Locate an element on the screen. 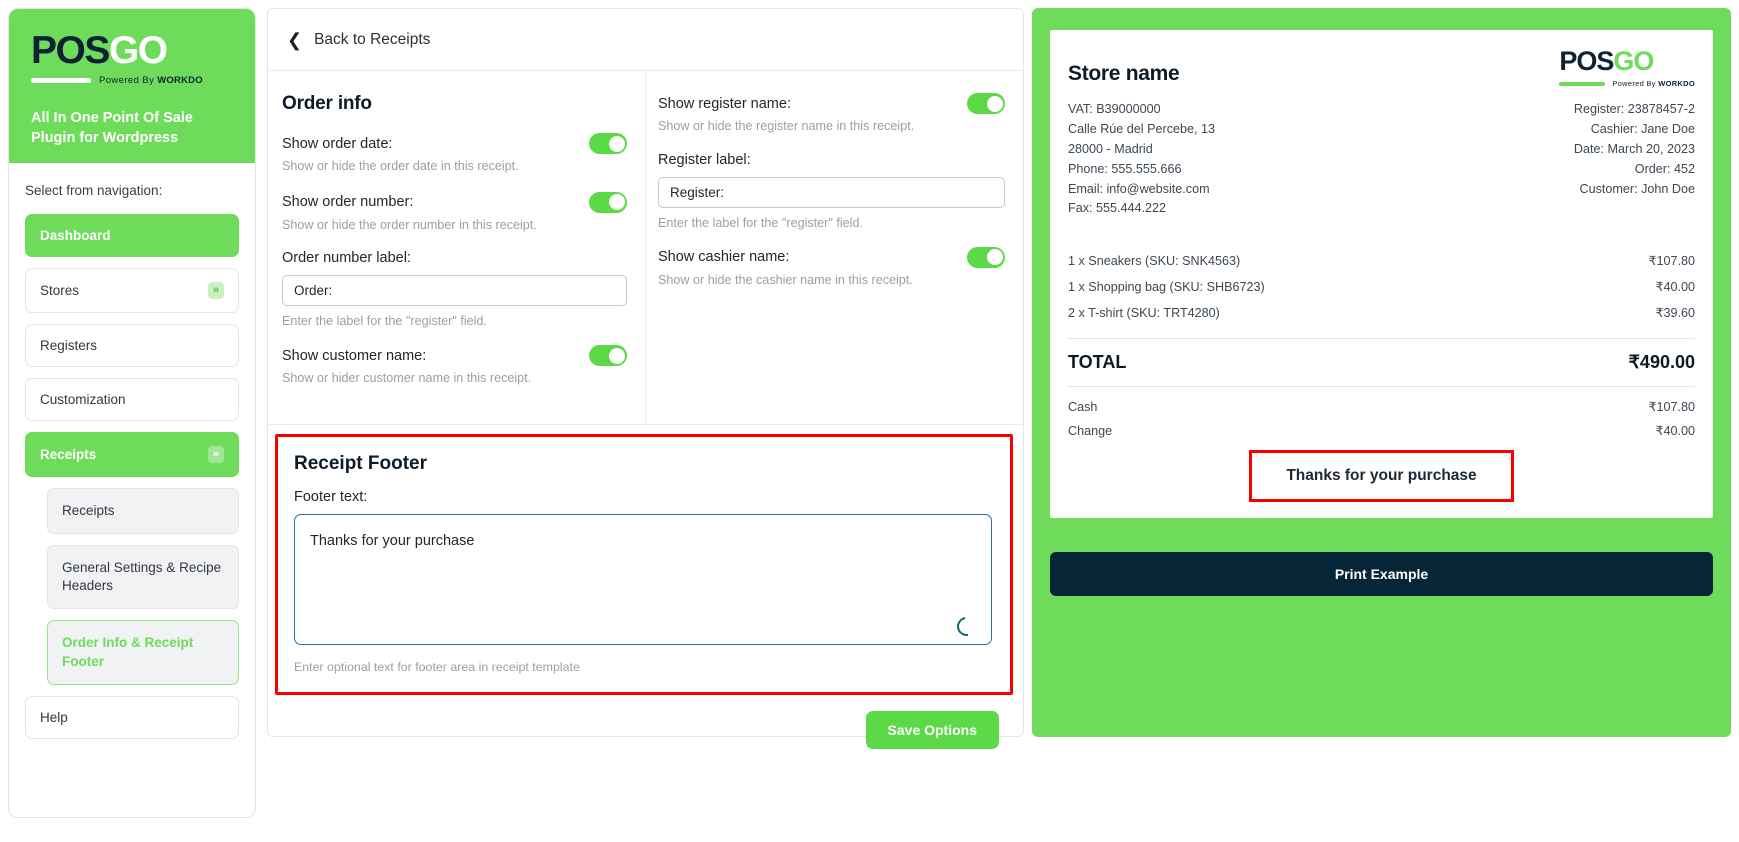 The image size is (1739, 842). line-item-price: ₹40.00 is located at coordinates (1675, 287).